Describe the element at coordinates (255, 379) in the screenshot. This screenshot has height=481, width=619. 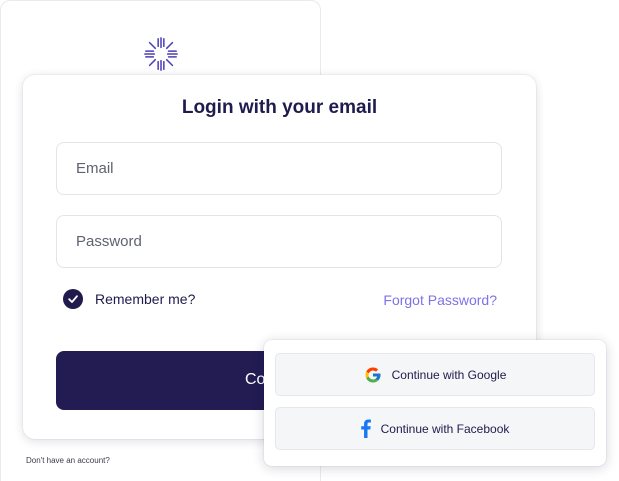
I see `continue-button-label: Co` at that location.